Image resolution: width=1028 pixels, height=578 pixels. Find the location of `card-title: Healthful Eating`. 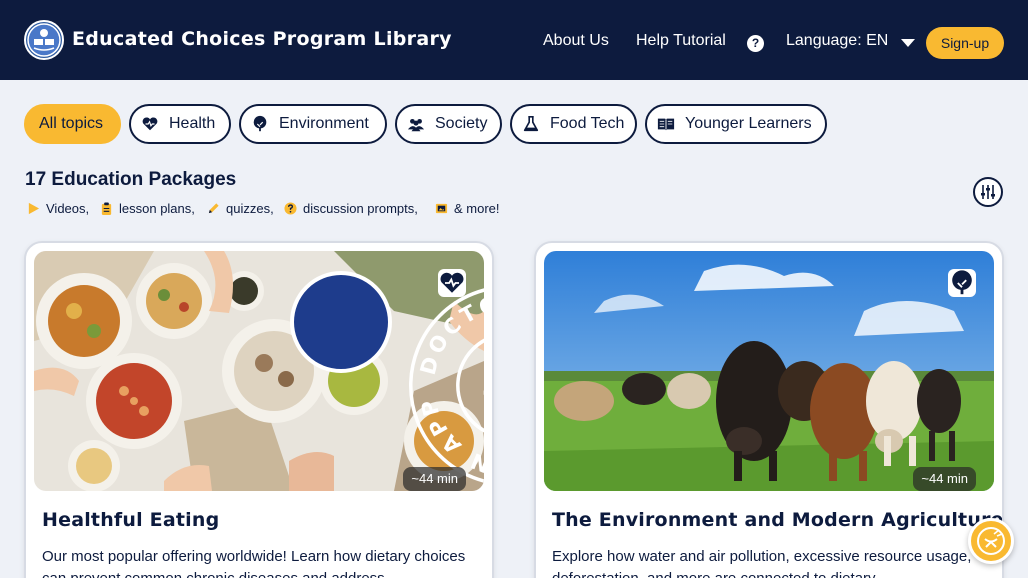

card-title: Healthful Eating is located at coordinates (130, 520).